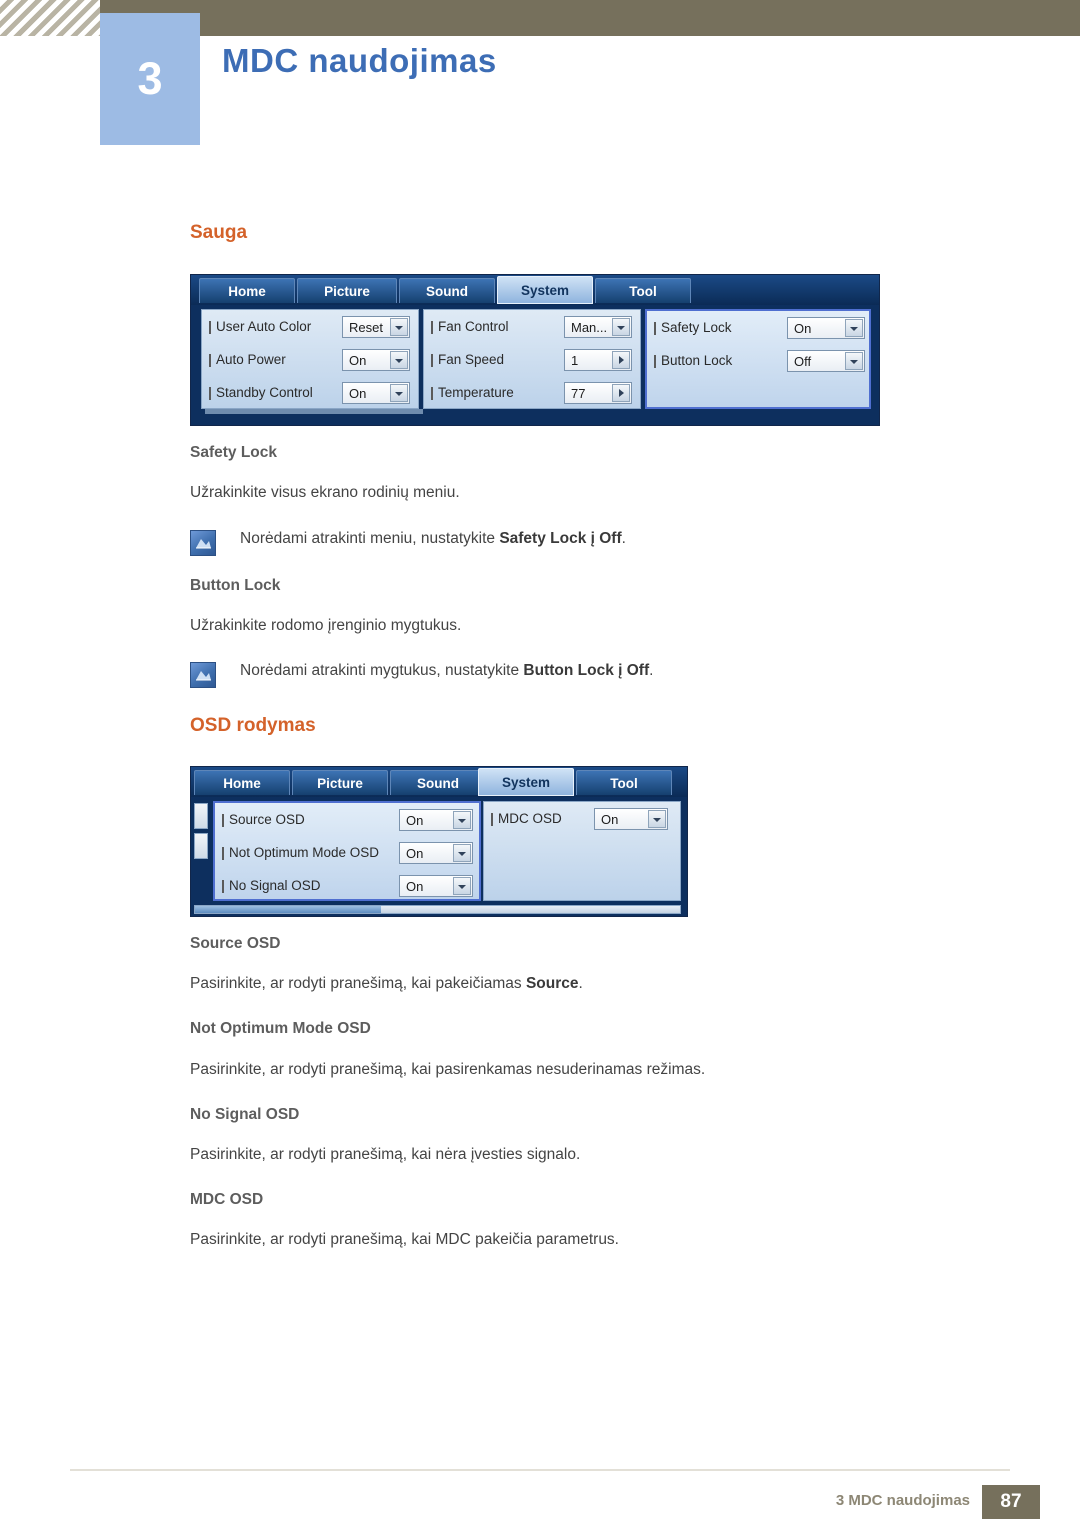  What do you see at coordinates (300, 852) in the screenshot?
I see `label-not-optimum-mode-osd: Not Optimum Mode OSD` at bounding box center [300, 852].